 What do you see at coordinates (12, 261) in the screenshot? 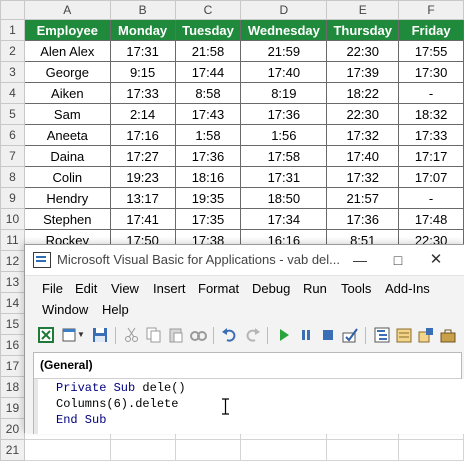
I see `row-header: 12` at bounding box center [12, 261].